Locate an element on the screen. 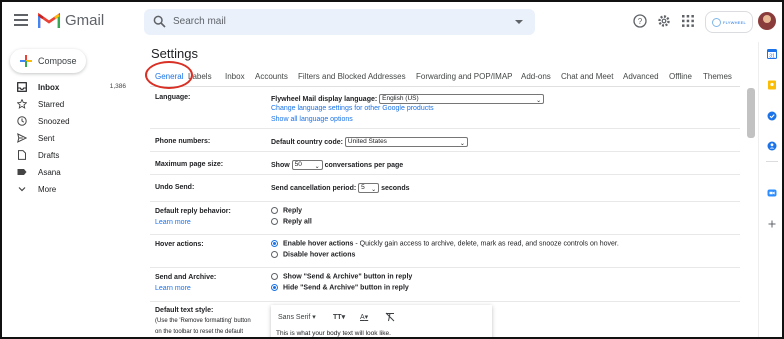 The image size is (784, 339). avatar is located at coordinates (767, 21).